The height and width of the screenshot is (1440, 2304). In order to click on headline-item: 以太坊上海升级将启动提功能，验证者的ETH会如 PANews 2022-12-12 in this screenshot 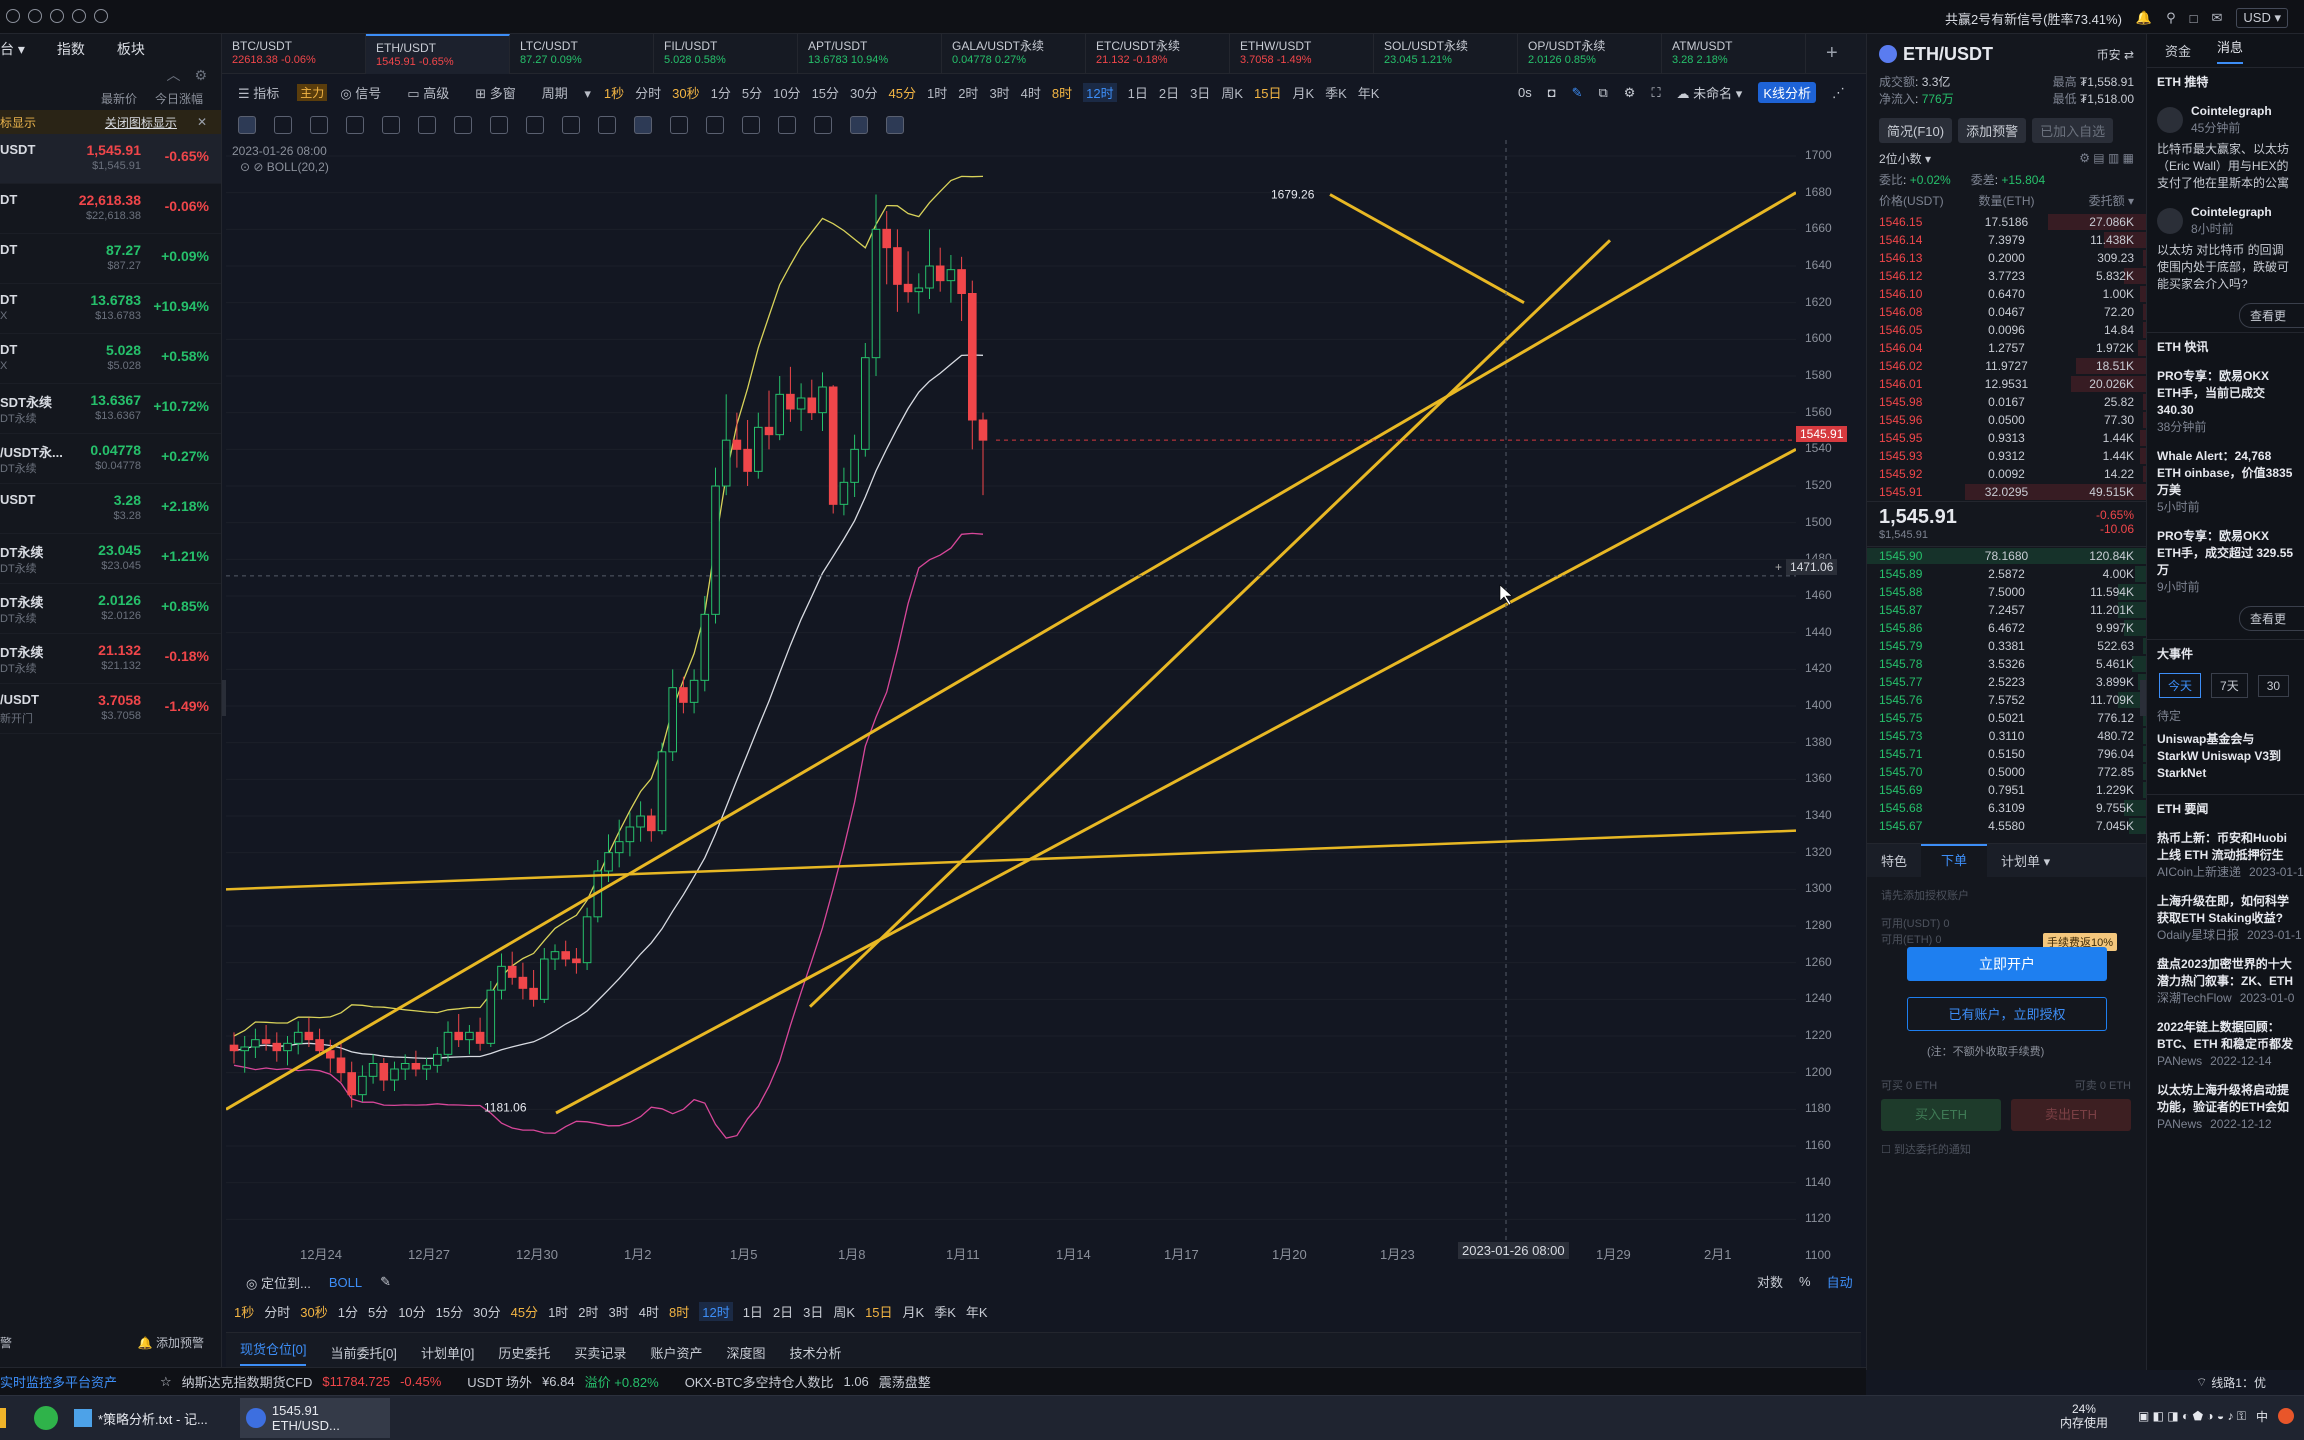, I will do `click(2225, 1107)`.